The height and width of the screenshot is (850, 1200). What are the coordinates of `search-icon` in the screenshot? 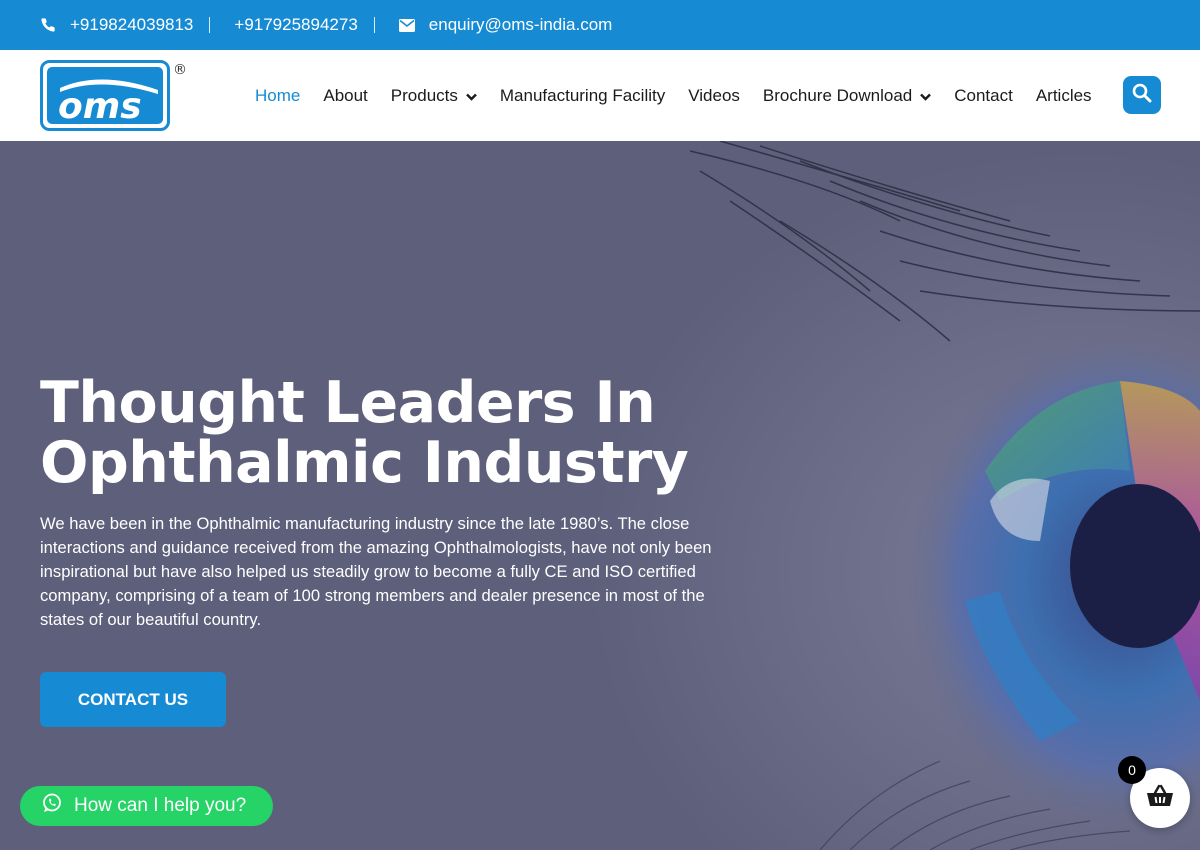 It's located at (1142, 95).